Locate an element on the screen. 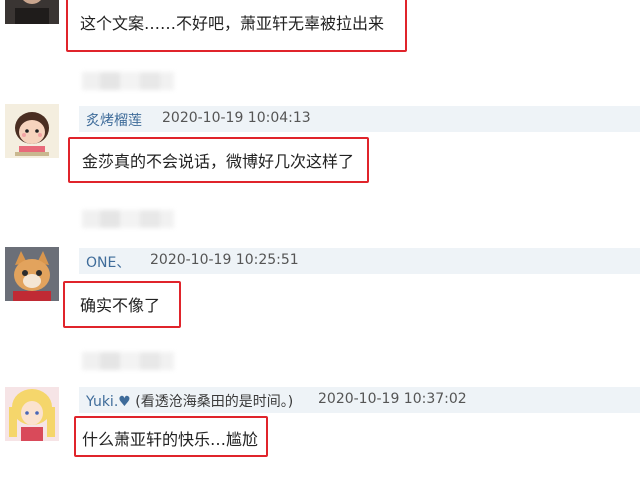  comment-text: 这个文案……不好吧，萧亚轩无辜被拉出来 is located at coordinates (232, 23).